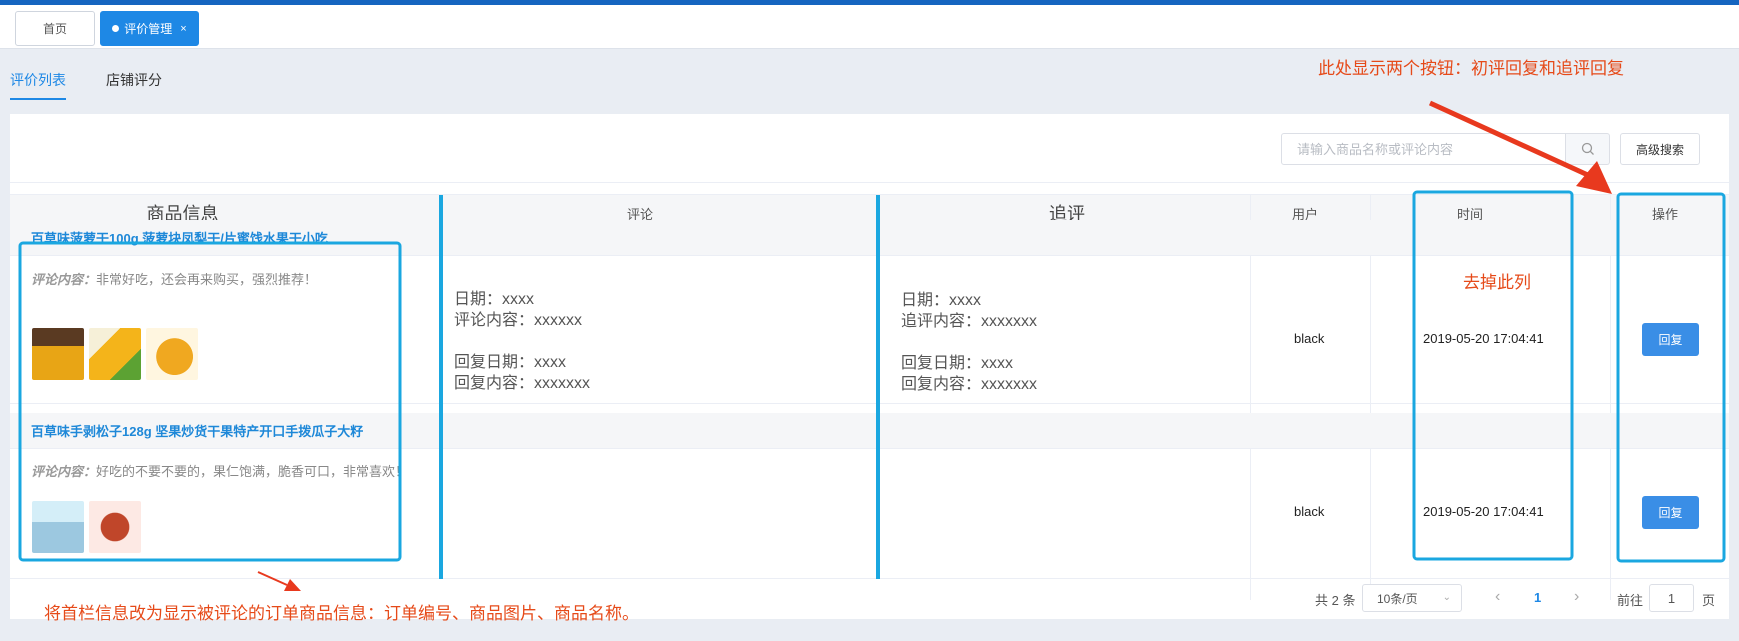  I want to click on search-icon, so click(1587, 148).